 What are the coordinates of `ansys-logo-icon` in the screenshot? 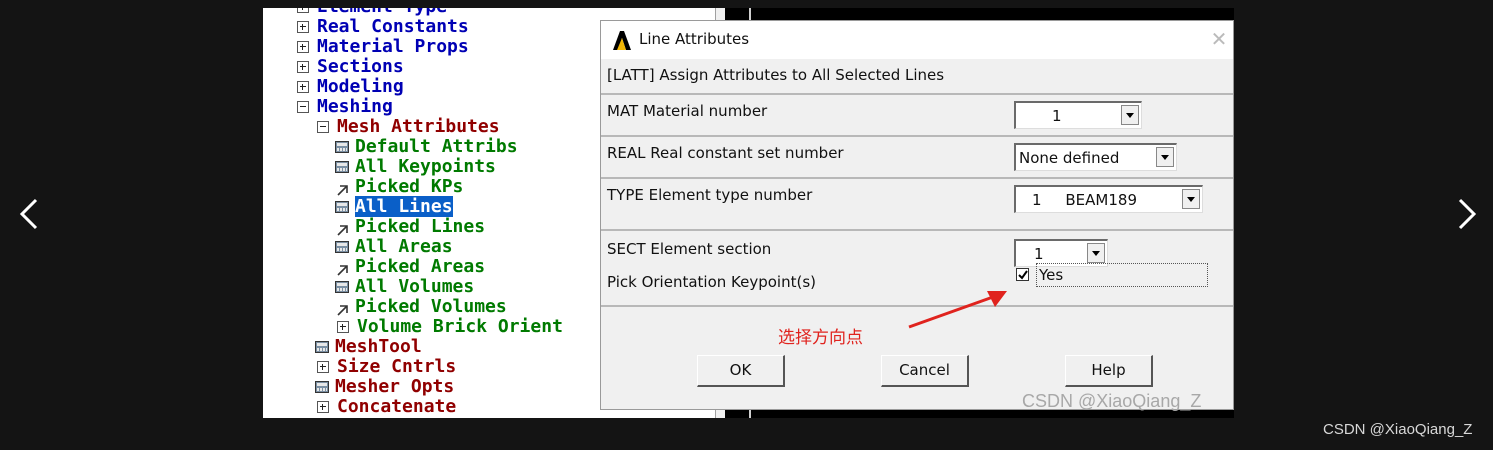 It's located at (622, 40).